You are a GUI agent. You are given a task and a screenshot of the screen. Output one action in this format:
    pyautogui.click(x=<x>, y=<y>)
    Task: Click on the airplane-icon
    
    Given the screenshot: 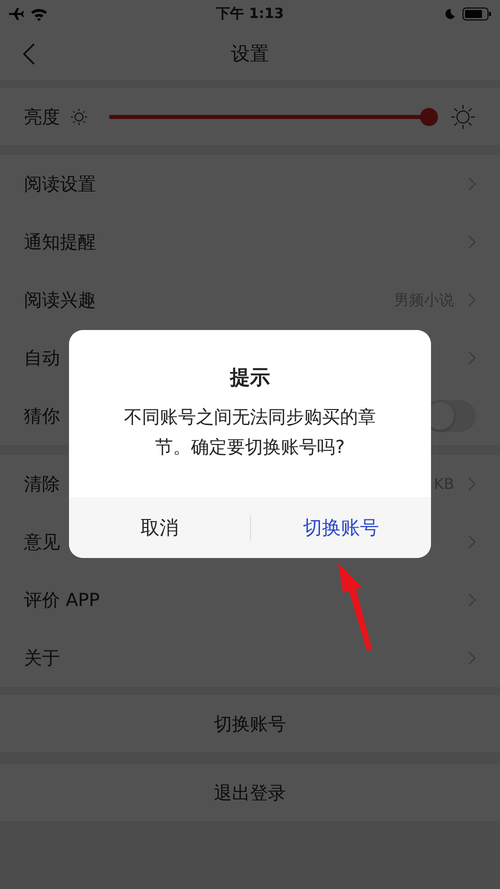 What is the action you would take?
    pyautogui.click(x=16, y=14)
    